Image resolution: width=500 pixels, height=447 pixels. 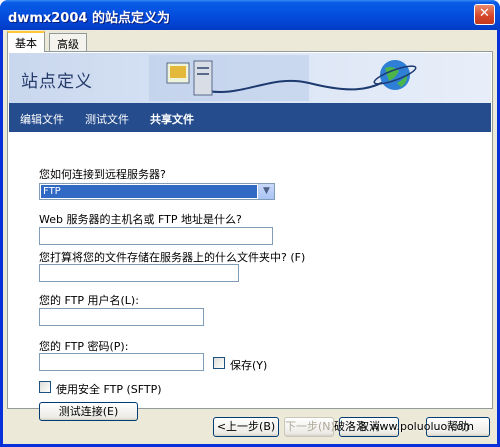 What do you see at coordinates (156, 236) in the screenshot?
I see `host-input` at bounding box center [156, 236].